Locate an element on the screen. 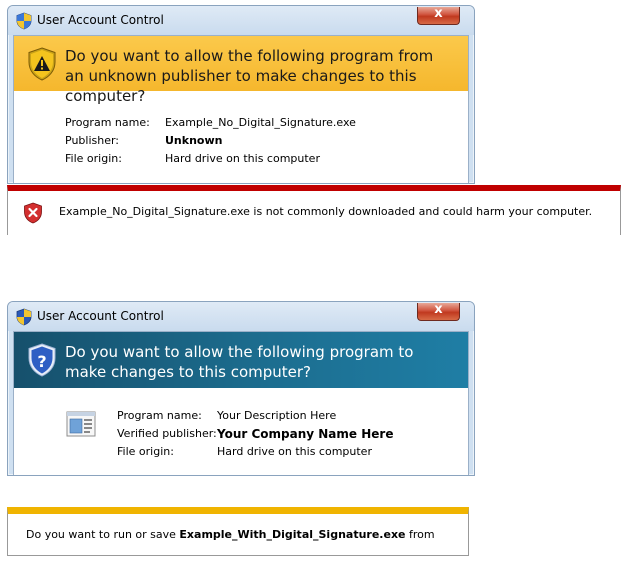 This screenshot has height=567, width=630. download-file-name: Example_With_Digital_Signature.exe is located at coordinates (292, 534).